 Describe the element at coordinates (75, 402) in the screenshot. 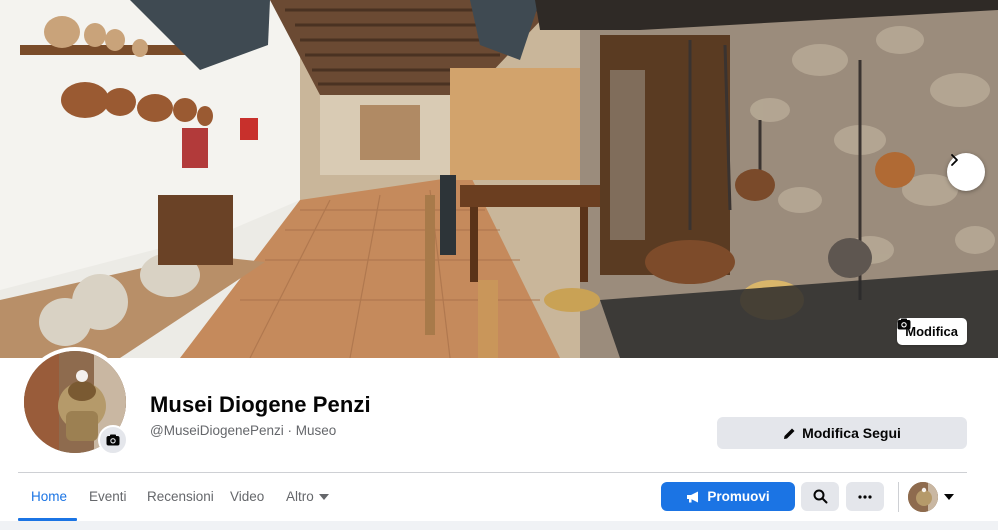

I see `profile-picture` at that location.